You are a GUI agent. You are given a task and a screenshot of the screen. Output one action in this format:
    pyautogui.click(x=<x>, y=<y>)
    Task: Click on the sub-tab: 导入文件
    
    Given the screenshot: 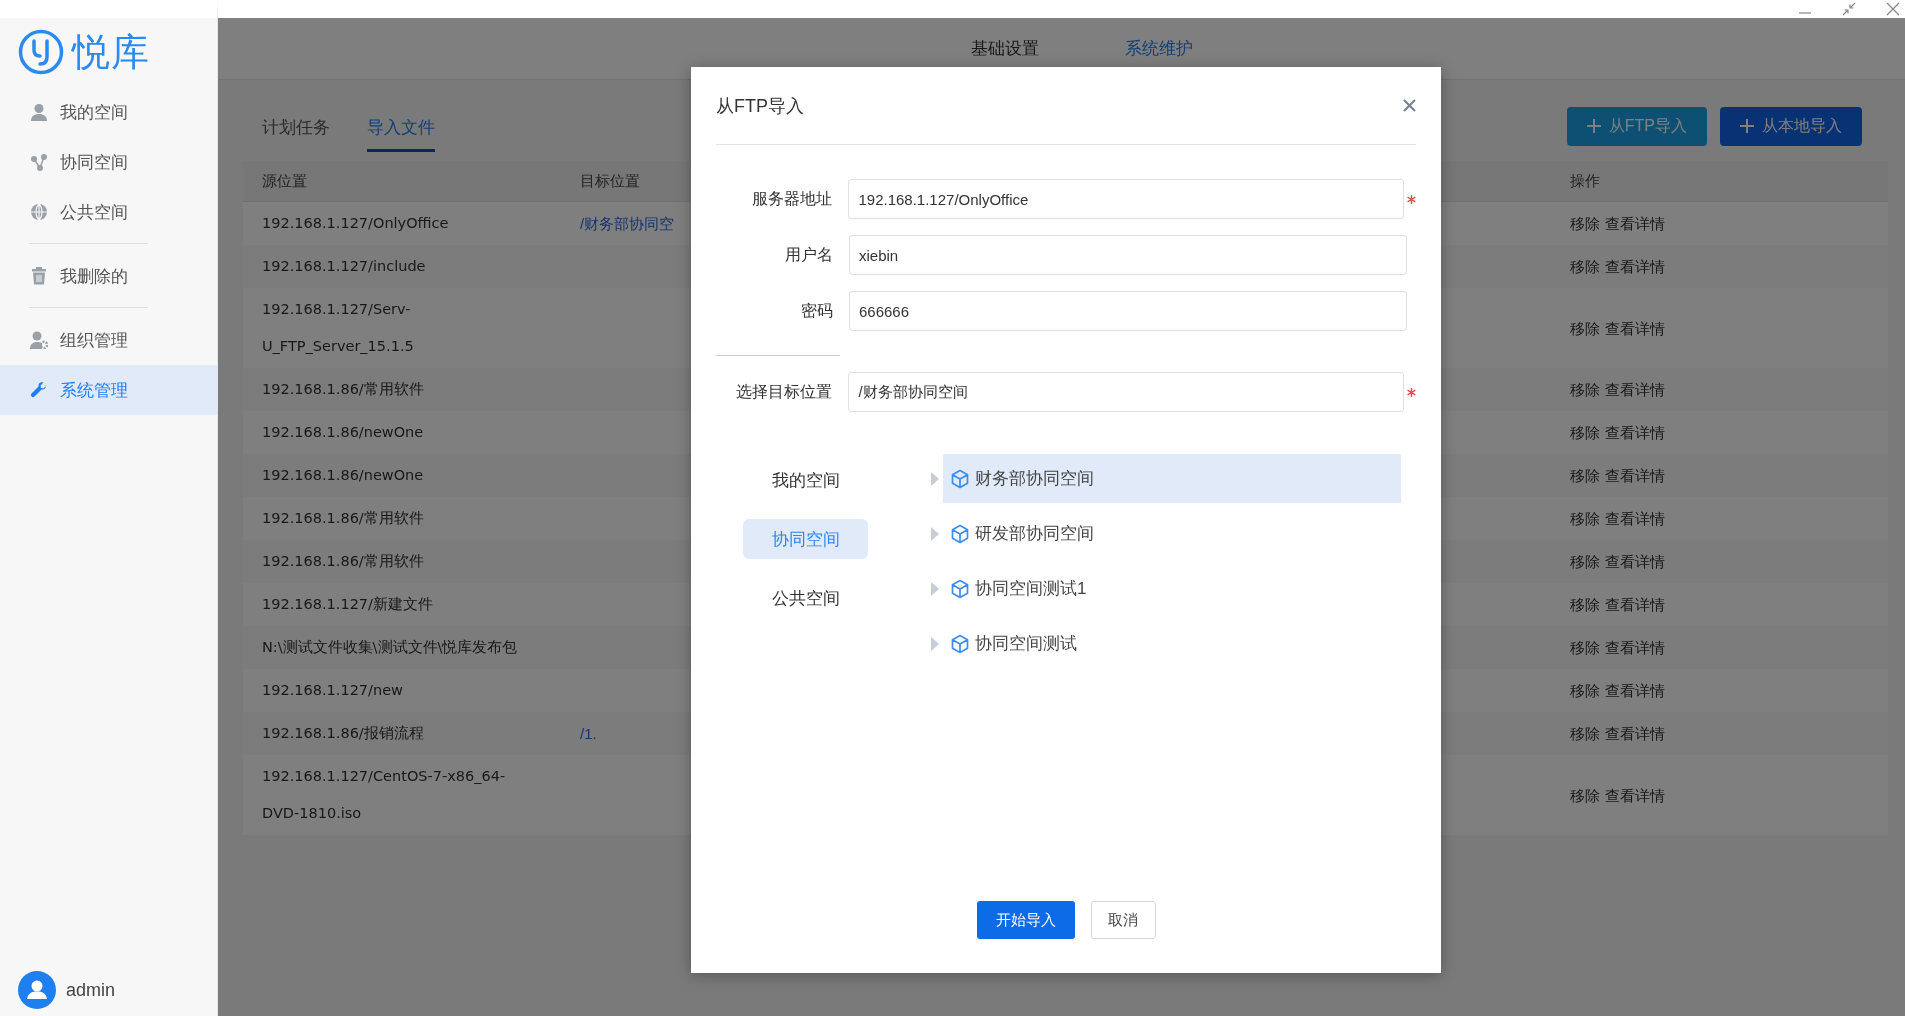 What is the action you would take?
    pyautogui.click(x=401, y=129)
    